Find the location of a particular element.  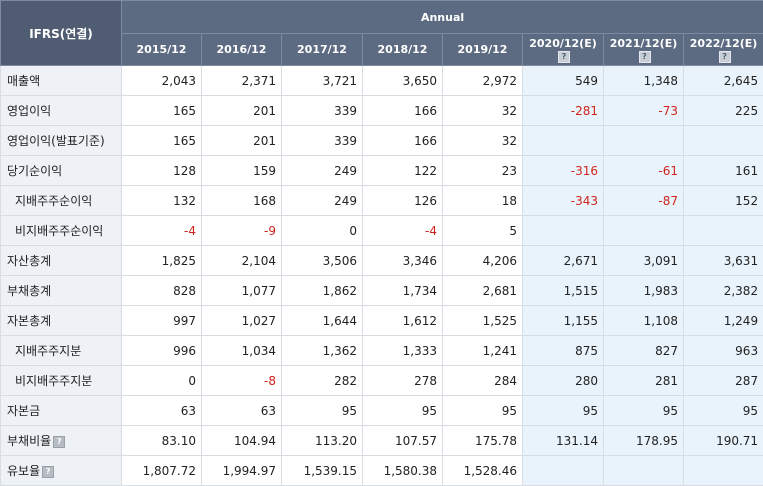

column-header-3: 2018/12 is located at coordinates (403, 50).